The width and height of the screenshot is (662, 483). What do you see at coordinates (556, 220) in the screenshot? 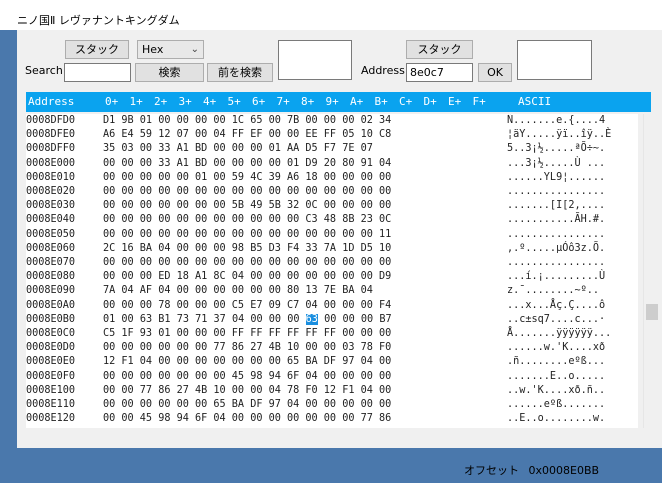
I see `row-ascii: ...........ÃH.#.` at bounding box center [556, 220].